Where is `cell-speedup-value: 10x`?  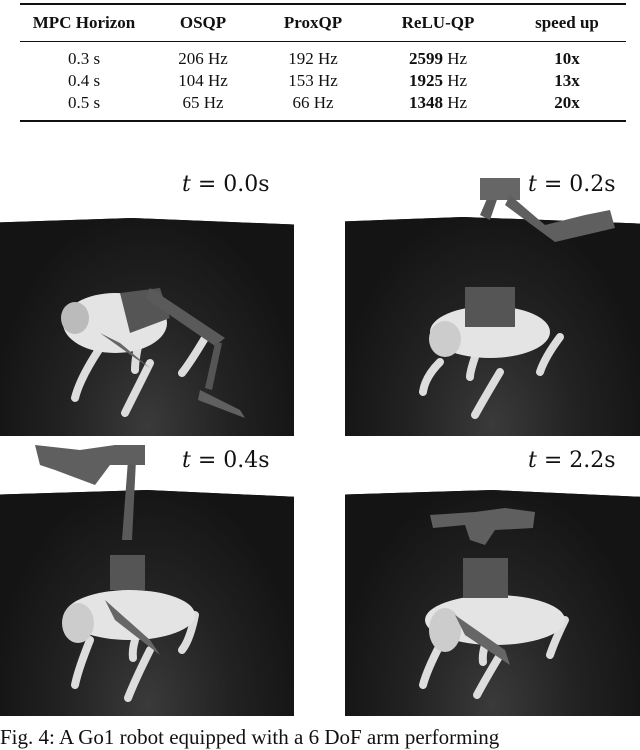 cell-speedup-value: 10x is located at coordinates (567, 58).